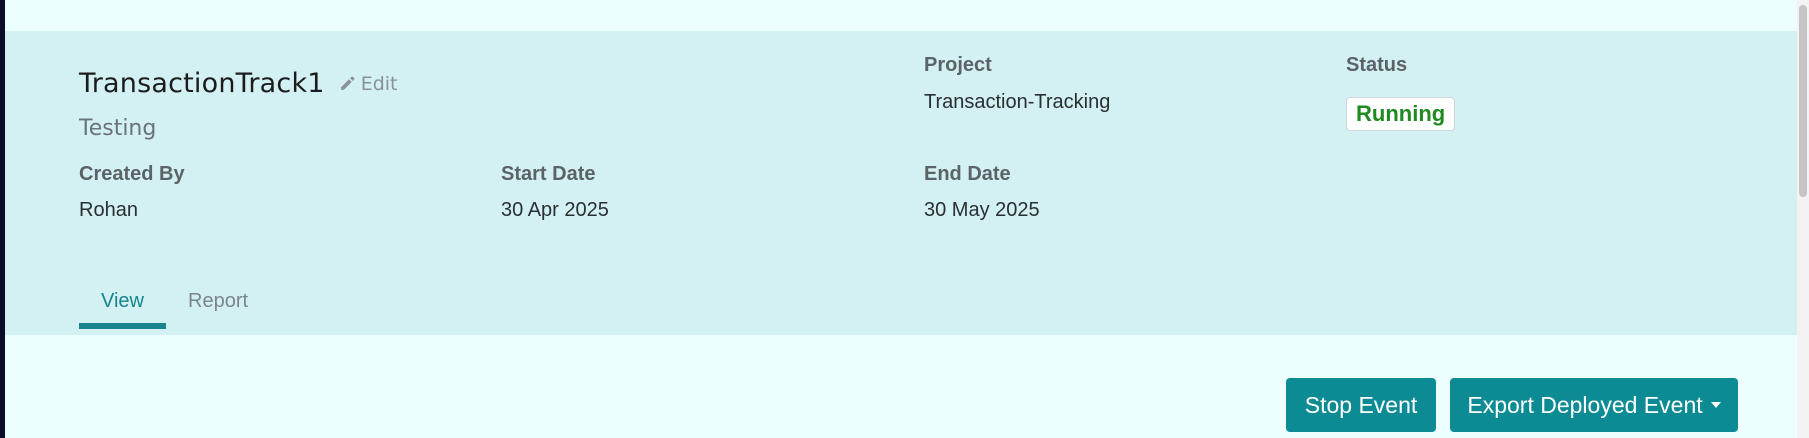  I want to click on stop-event-button: Stop Event, so click(1361, 405).